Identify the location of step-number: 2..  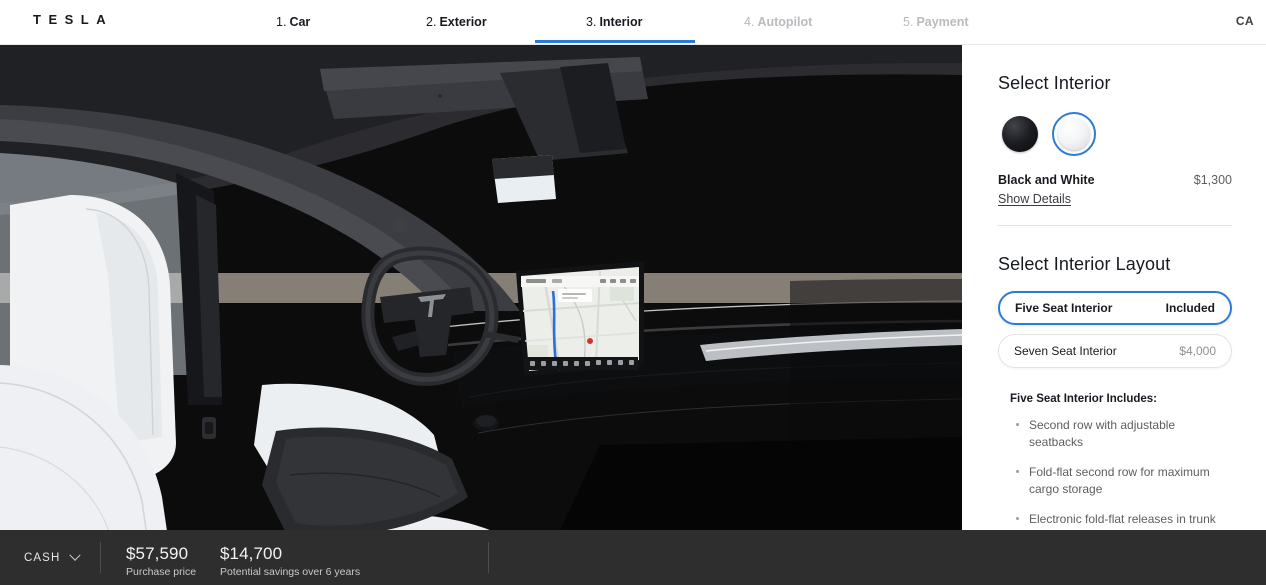
(431, 21).